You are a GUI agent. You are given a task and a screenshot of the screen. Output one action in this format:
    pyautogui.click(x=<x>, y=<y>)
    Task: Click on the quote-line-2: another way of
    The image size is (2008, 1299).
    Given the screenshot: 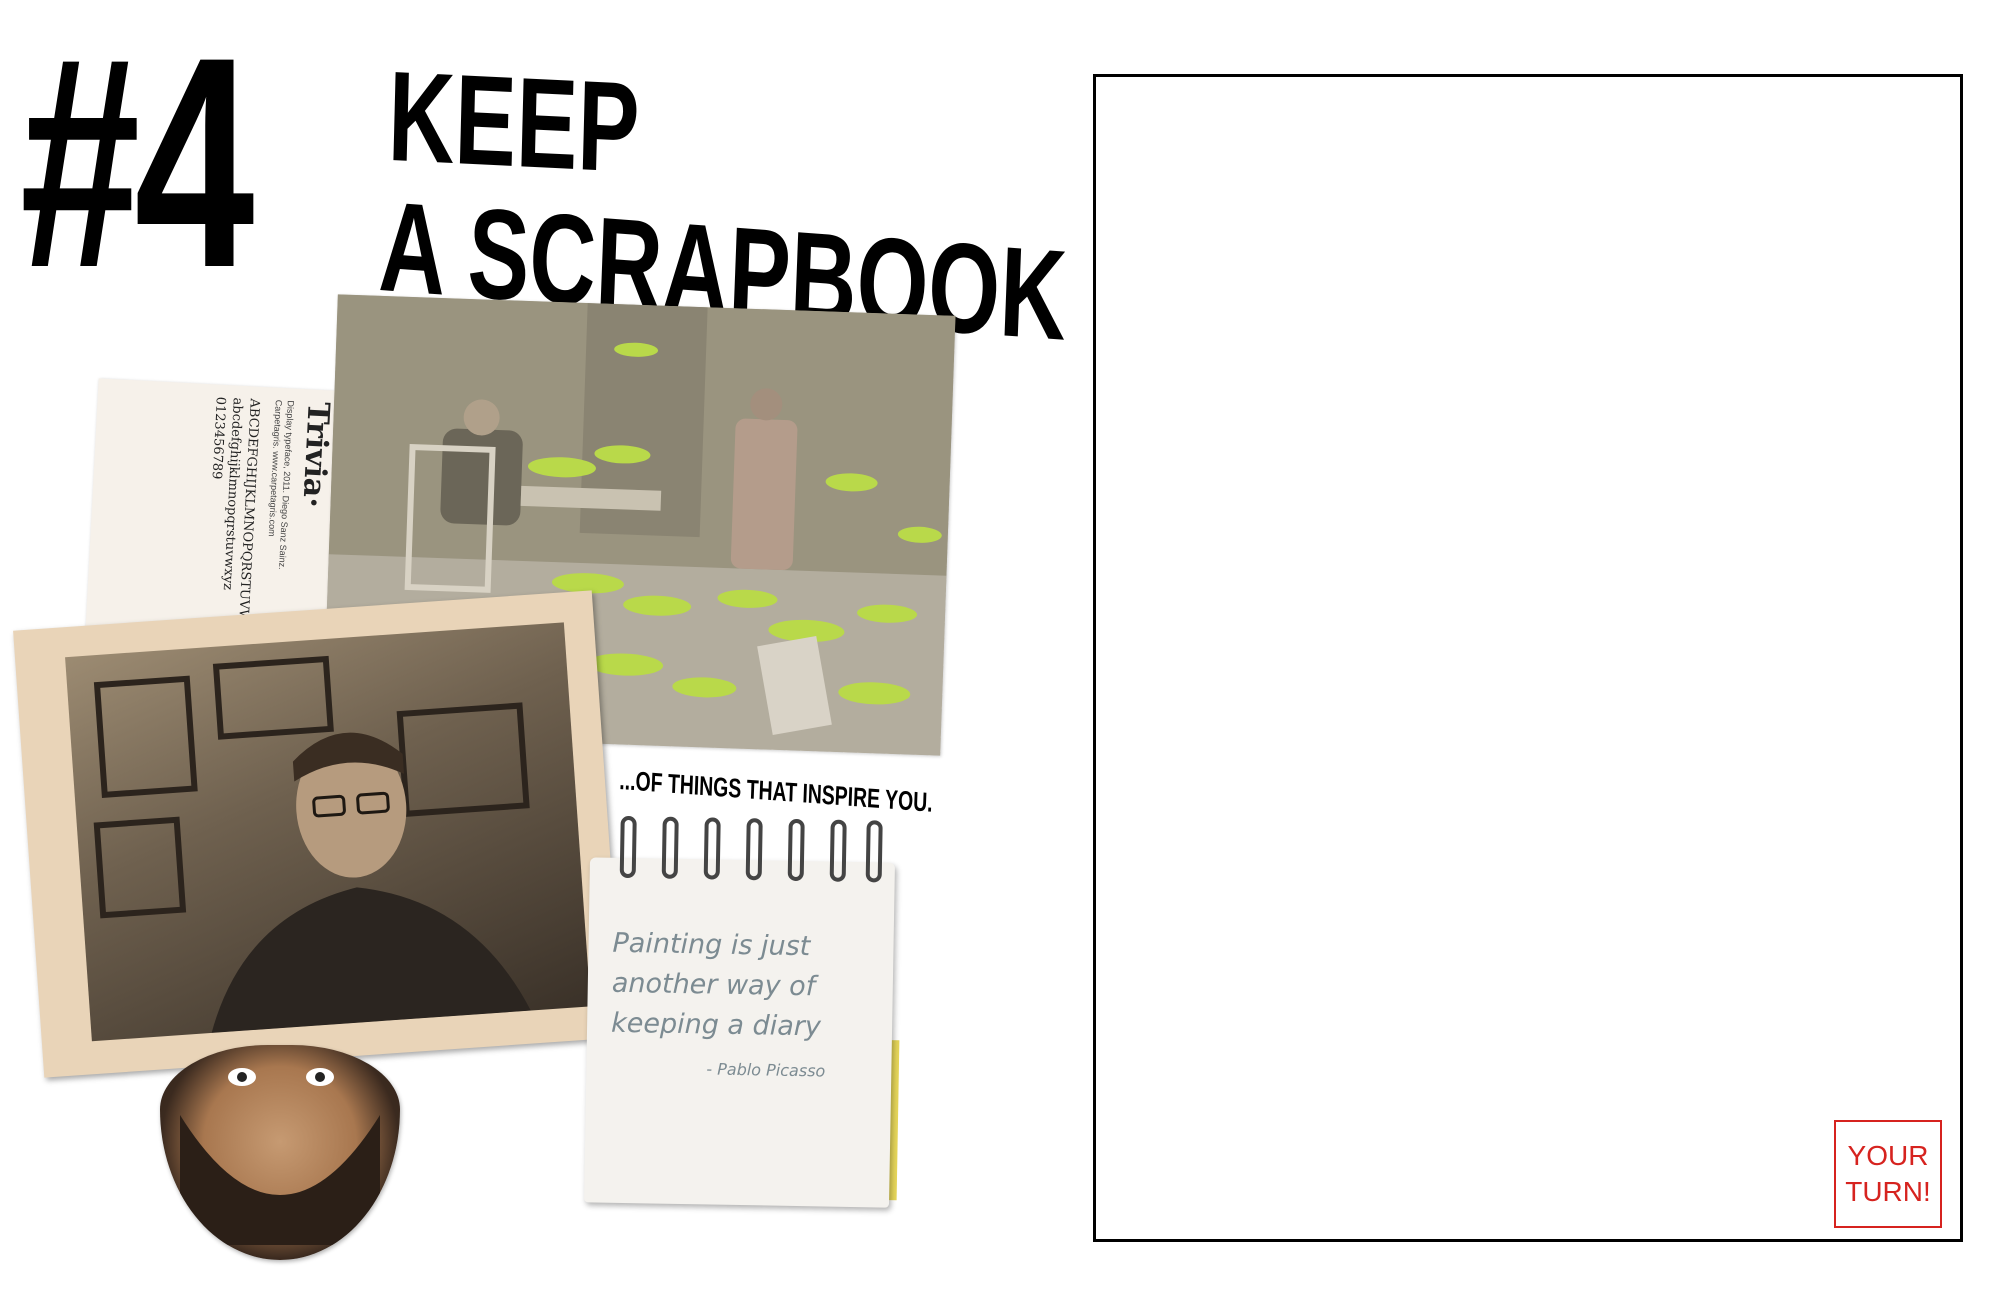 What is the action you would take?
    pyautogui.click(x=713, y=985)
    